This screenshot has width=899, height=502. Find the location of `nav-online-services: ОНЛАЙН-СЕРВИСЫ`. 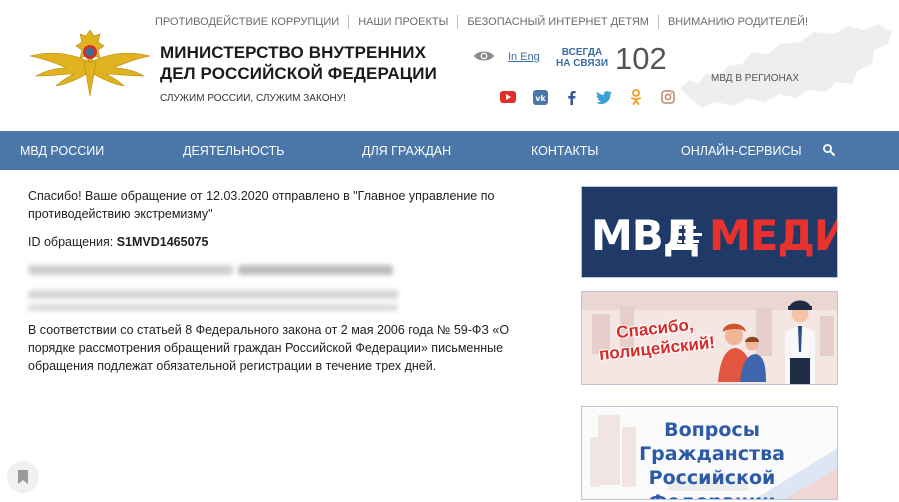

nav-online-services: ОНЛАЙН-СЕРВИСЫ is located at coordinates (741, 151).